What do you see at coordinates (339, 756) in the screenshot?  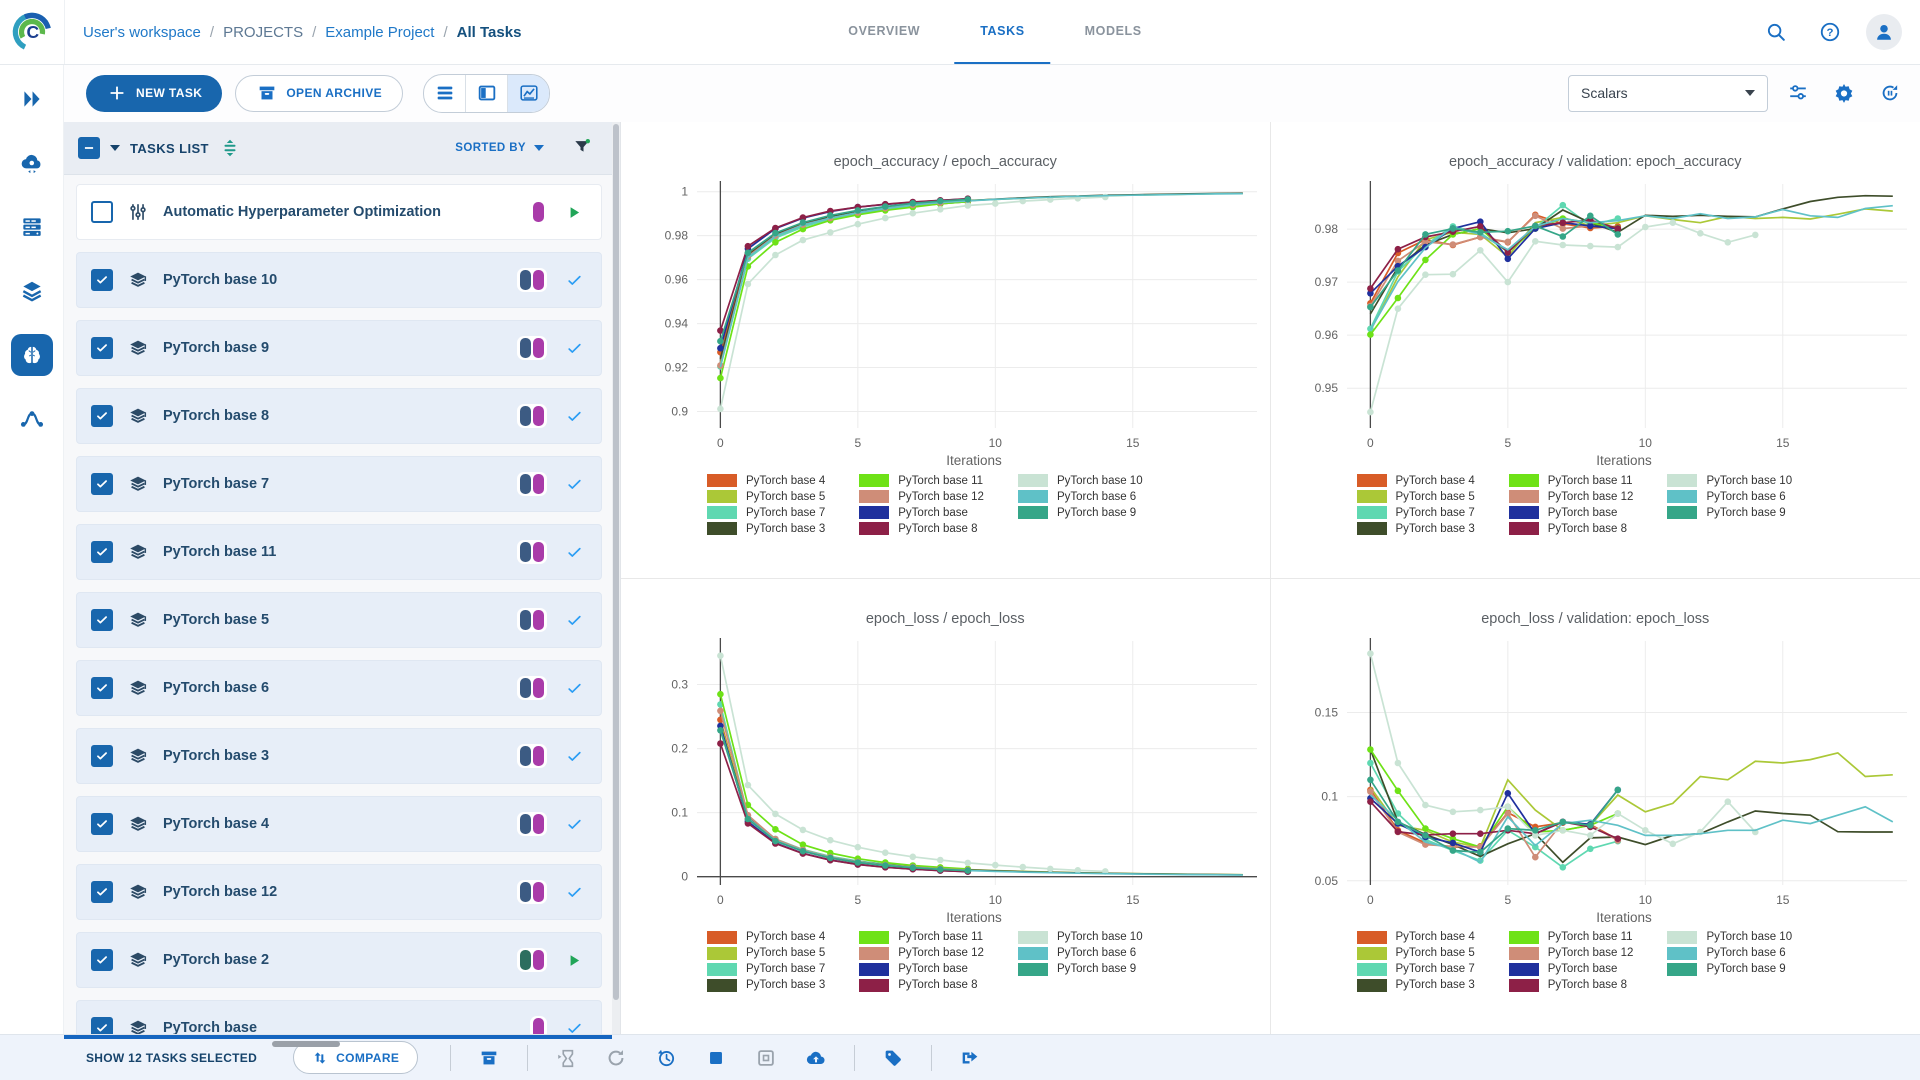 I see `task-row: PyTorch base 3` at bounding box center [339, 756].